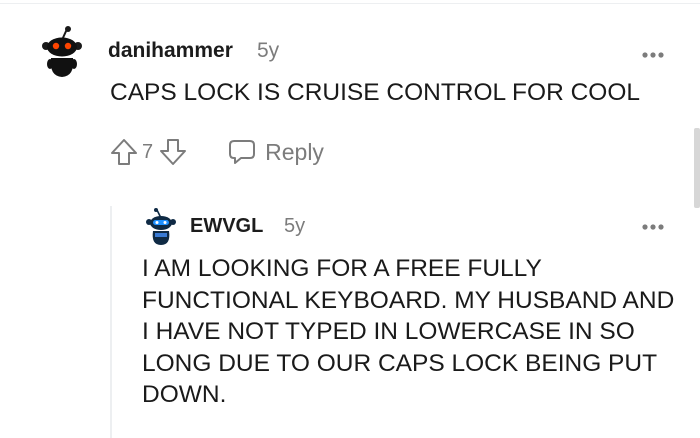  What do you see at coordinates (294, 151) in the screenshot?
I see `reply-label: Reply` at bounding box center [294, 151].